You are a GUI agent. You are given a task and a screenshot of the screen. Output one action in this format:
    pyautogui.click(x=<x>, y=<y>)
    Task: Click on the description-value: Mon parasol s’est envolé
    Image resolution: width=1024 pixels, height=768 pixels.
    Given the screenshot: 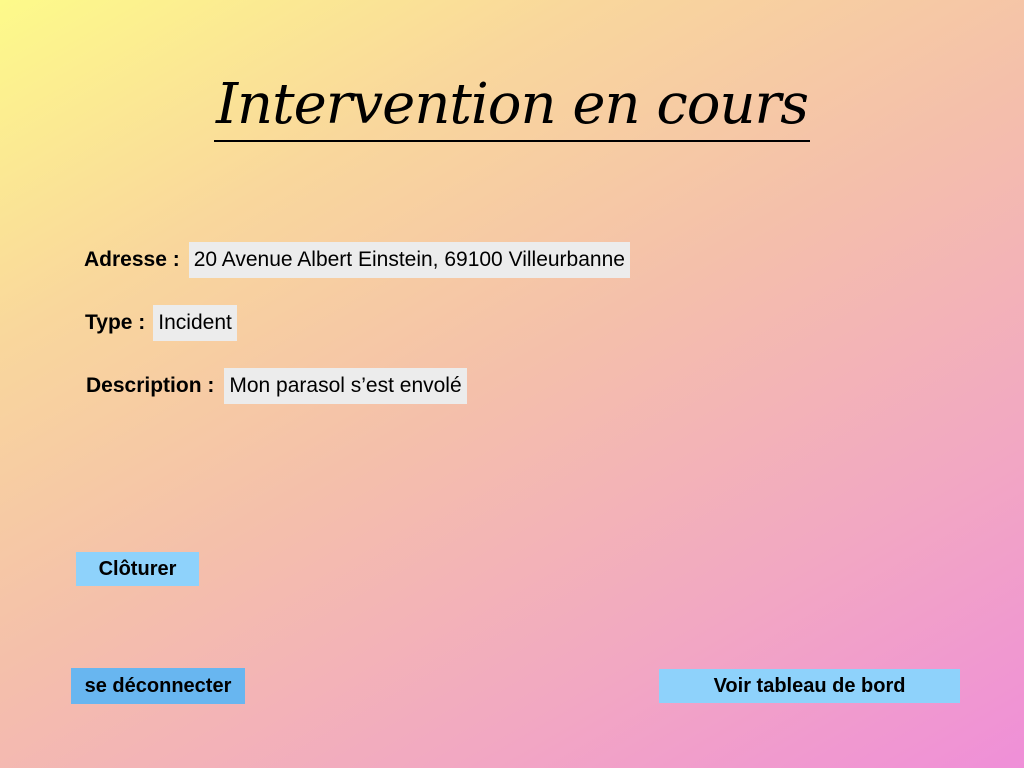 What is the action you would take?
    pyautogui.click(x=345, y=386)
    